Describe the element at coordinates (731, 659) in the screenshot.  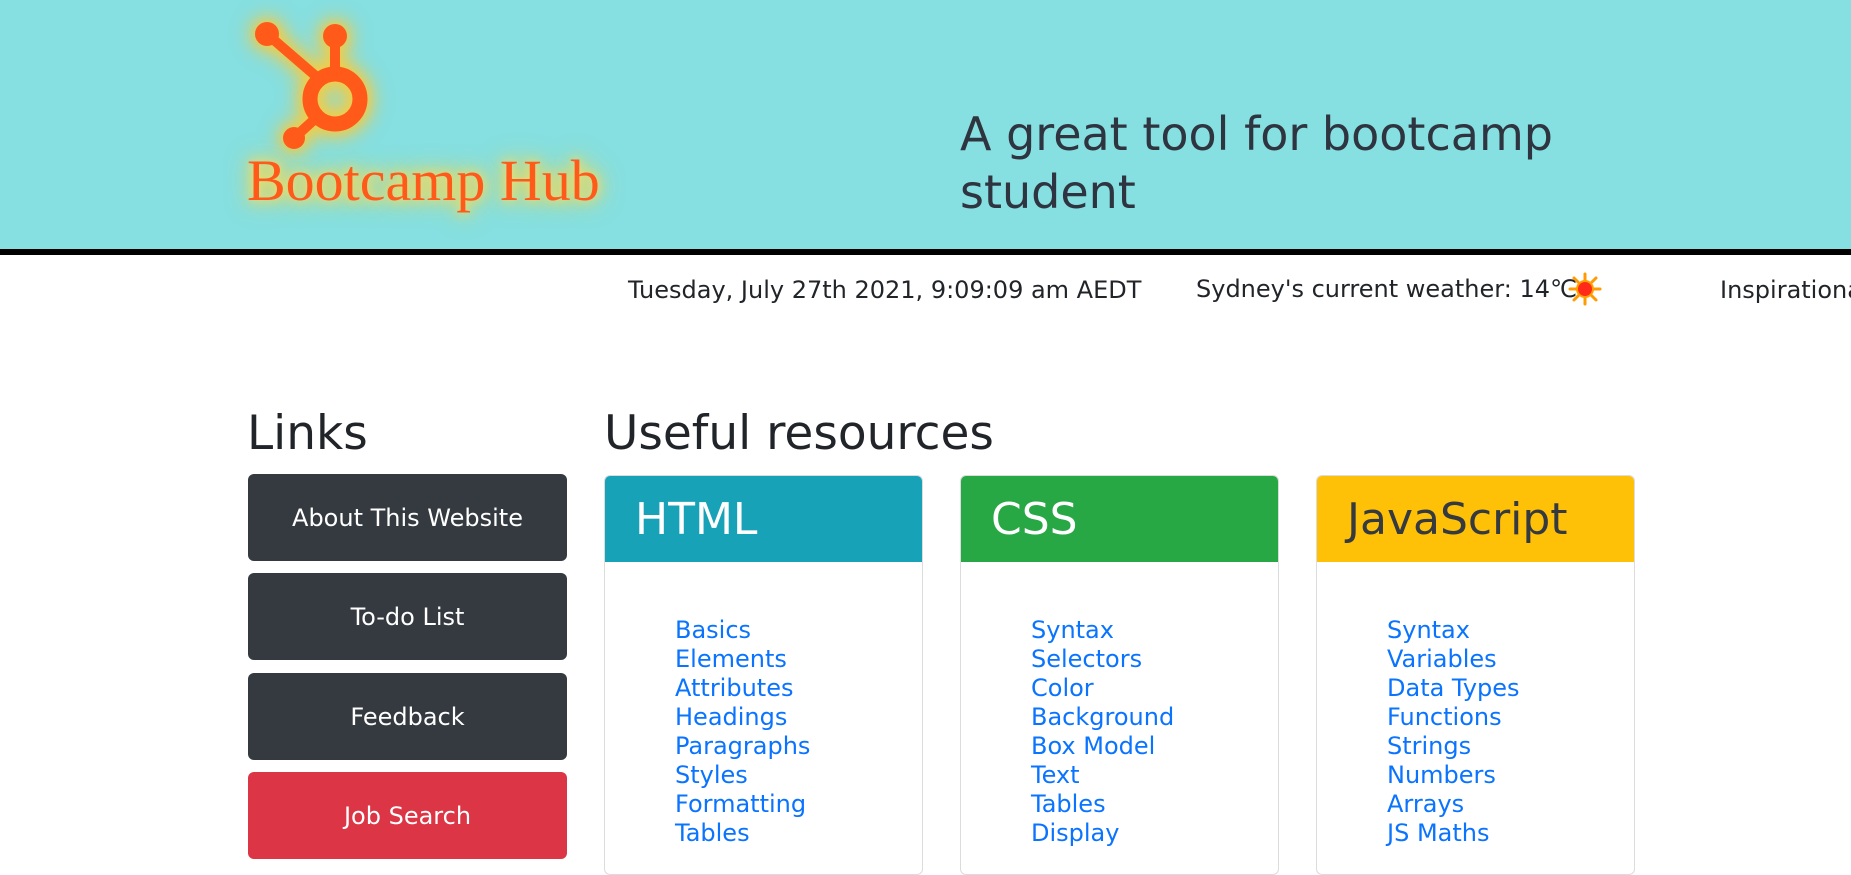
I see `resource-link: Elements` at that location.